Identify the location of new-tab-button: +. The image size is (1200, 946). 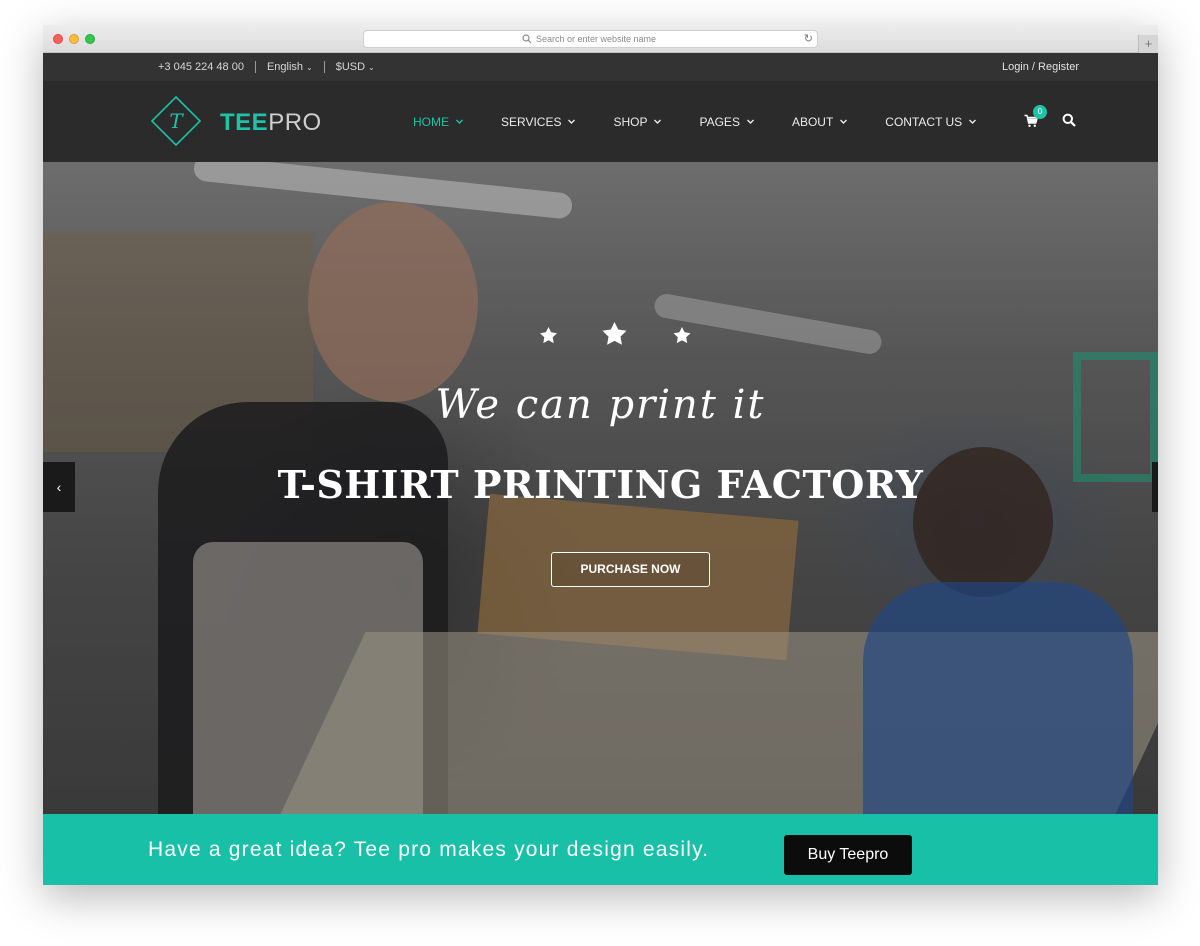
(1148, 44).